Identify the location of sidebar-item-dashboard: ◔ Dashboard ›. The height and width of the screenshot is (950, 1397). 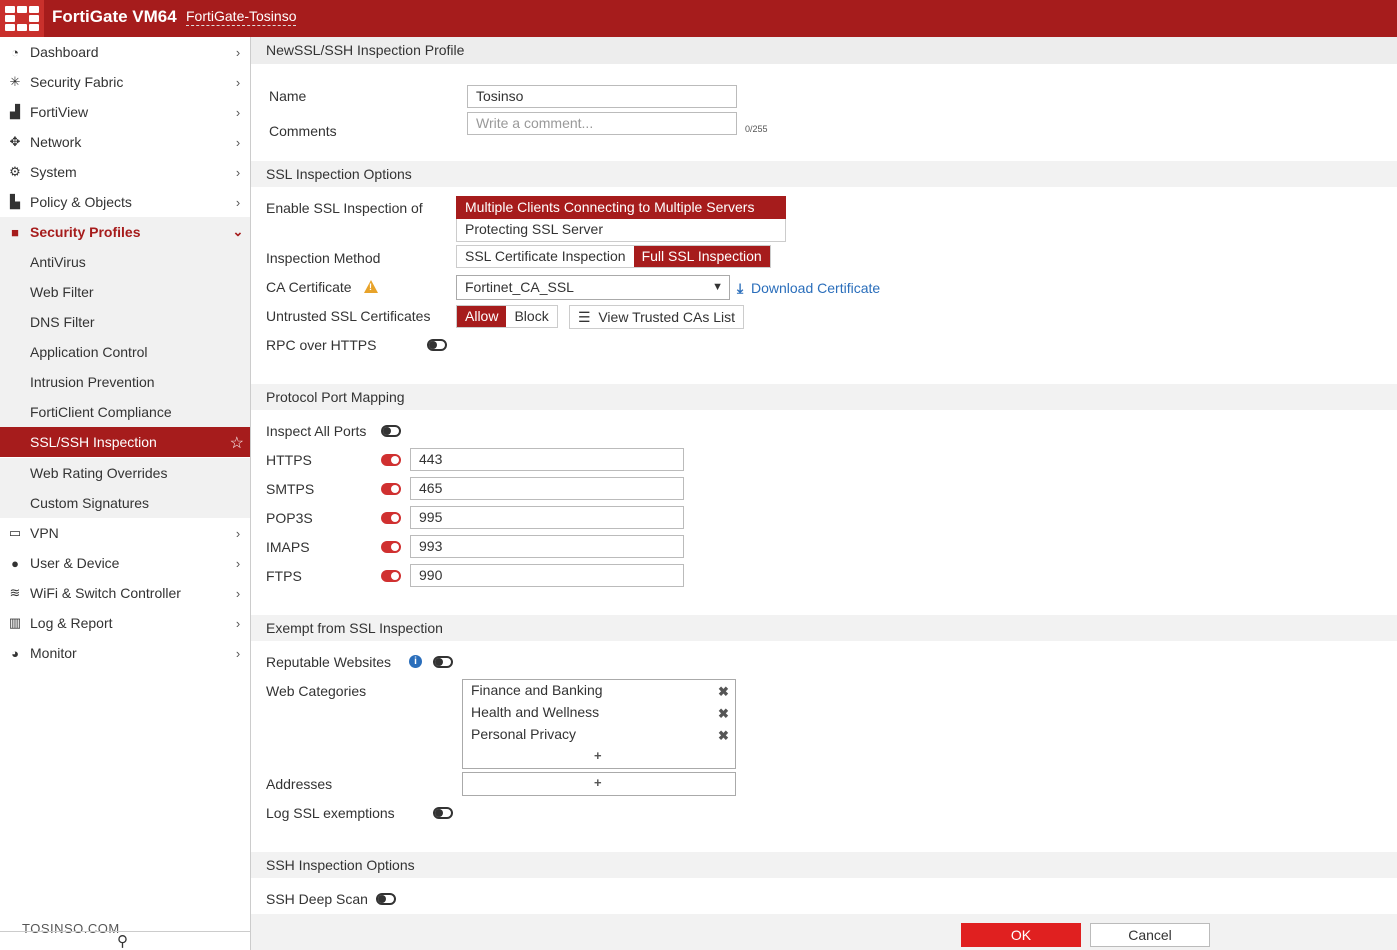
(125, 52).